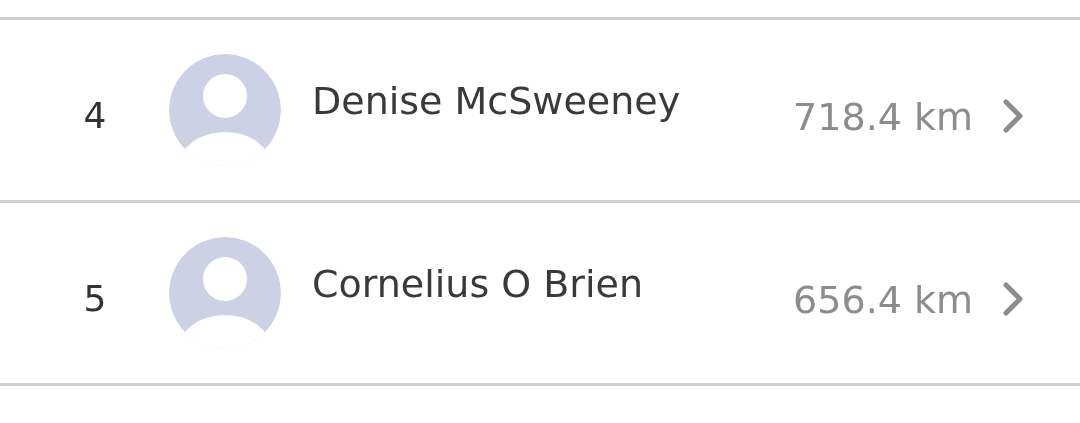  I want to click on distance-value: 718.4 km, so click(883, 117).